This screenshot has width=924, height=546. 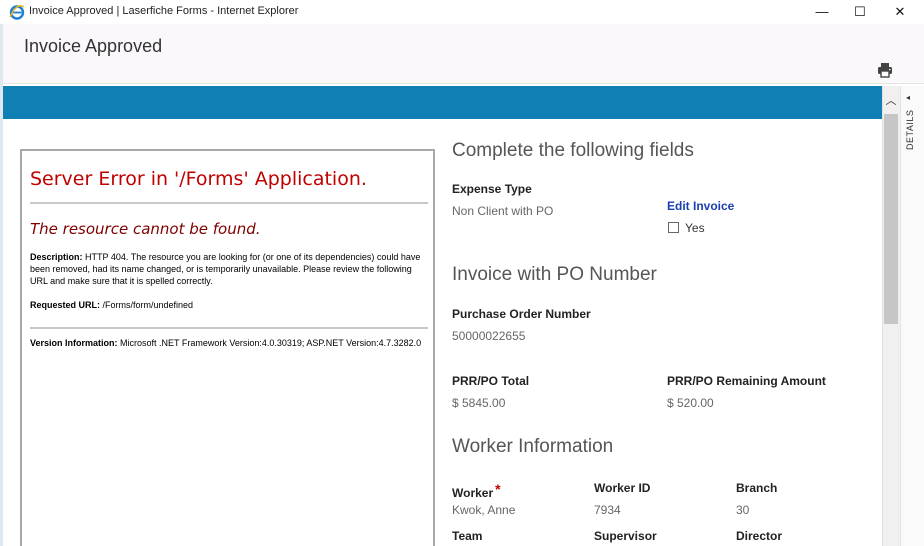 What do you see at coordinates (93, 46) in the screenshot?
I see `page-title: Invoice Approved` at bounding box center [93, 46].